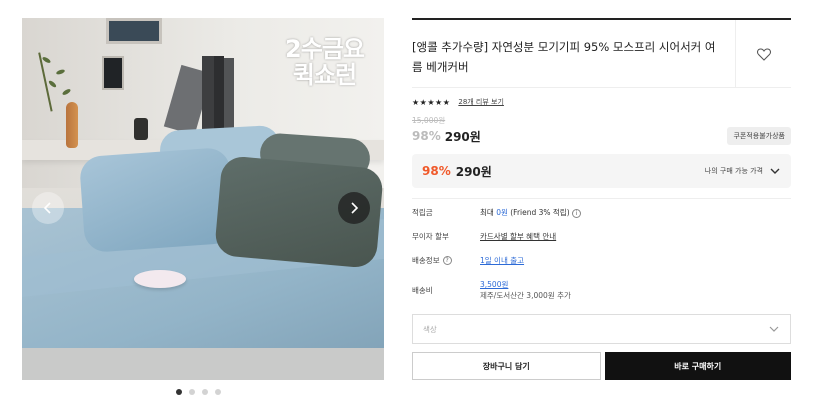 The width and height of the screenshot is (835, 407). Describe the element at coordinates (601, 366) in the screenshot. I see `action-buttons: 장바구니 담기 바로 구매하기` at that location.